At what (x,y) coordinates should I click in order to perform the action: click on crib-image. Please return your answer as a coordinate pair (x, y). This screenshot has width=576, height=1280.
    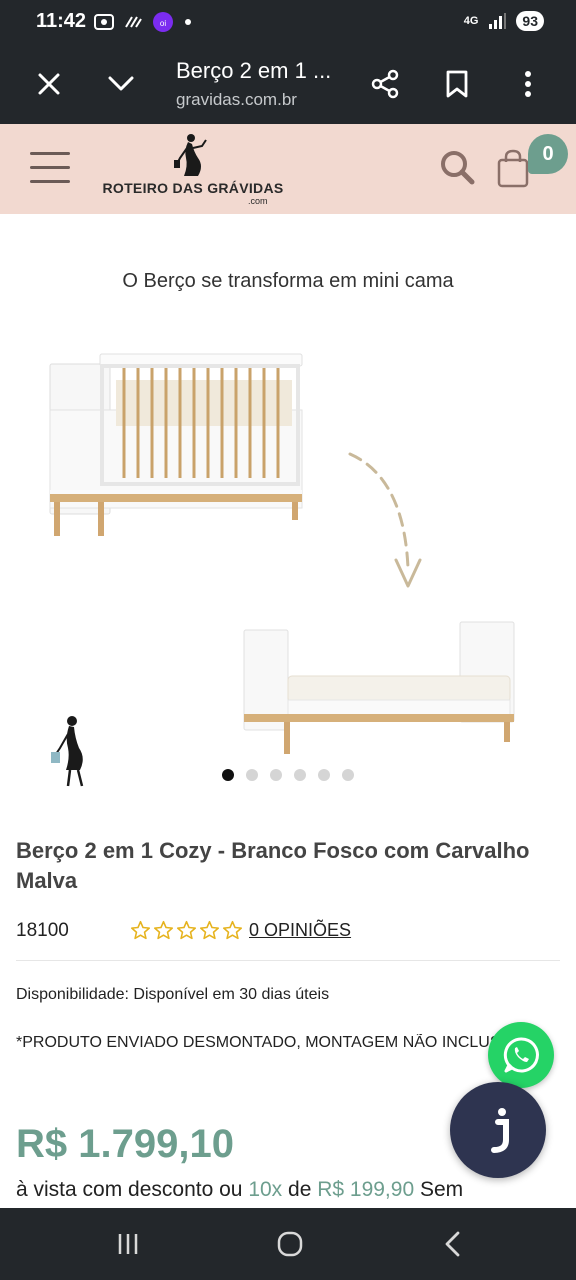
    Looking at the image, I should click on (177, 445).